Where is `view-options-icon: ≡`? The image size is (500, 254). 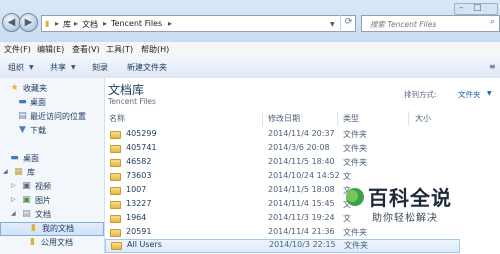
view-options-icon: ≡ is located at coordinates (492, 66).